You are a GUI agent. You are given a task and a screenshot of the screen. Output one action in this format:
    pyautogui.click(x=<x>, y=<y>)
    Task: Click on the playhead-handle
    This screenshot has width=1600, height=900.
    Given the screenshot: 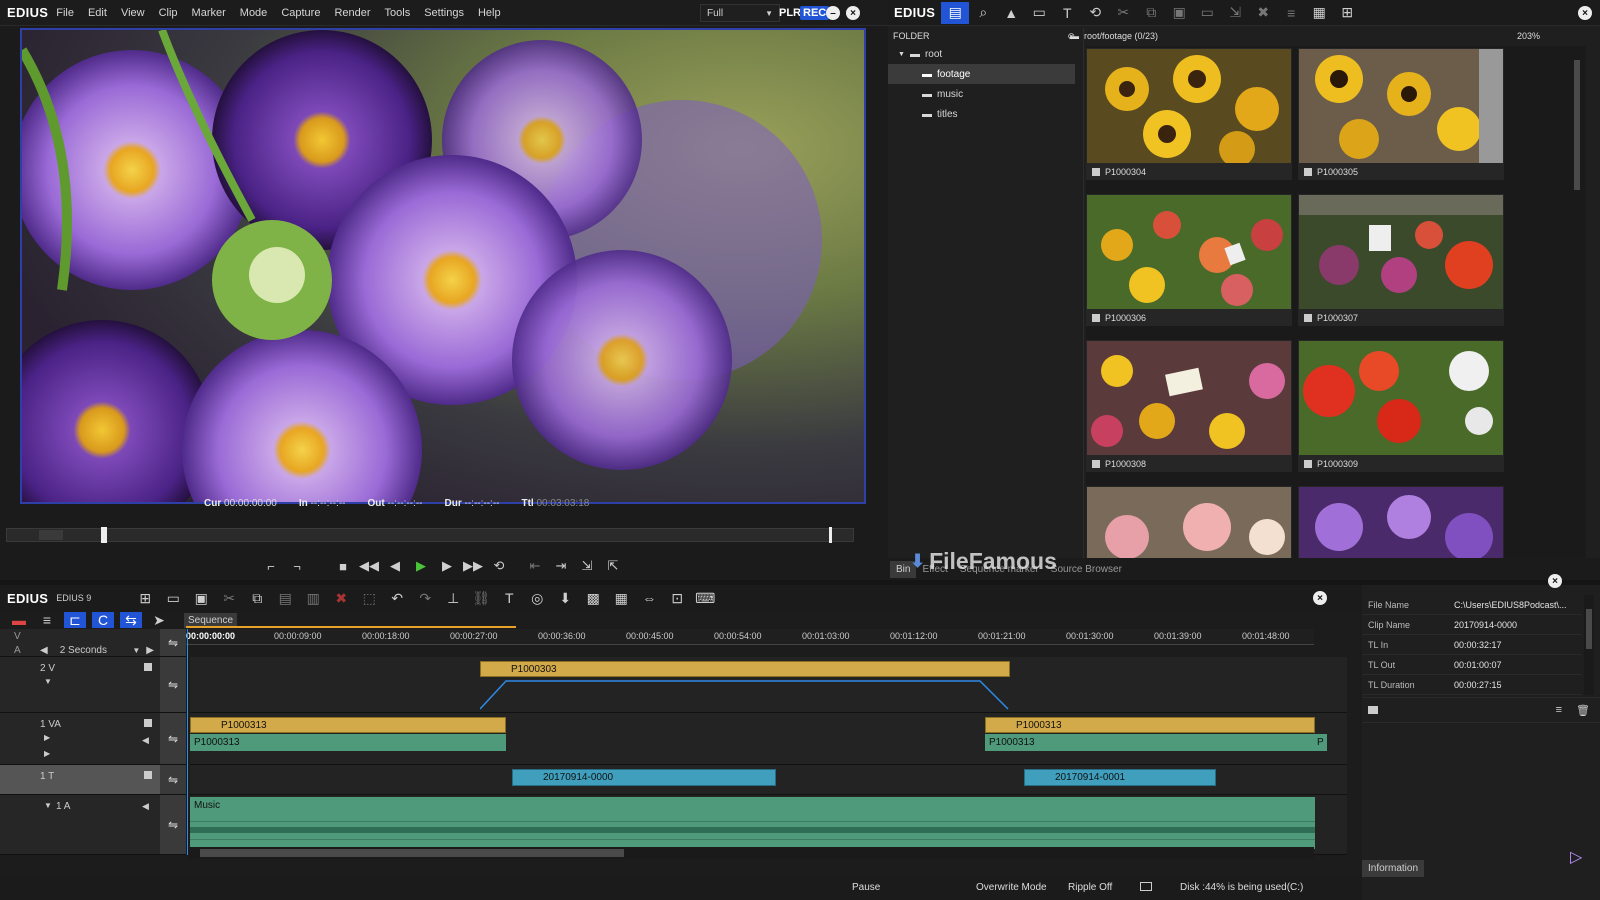 What is the action you would take?
    pyautogui.click(x=104, y=535)
    